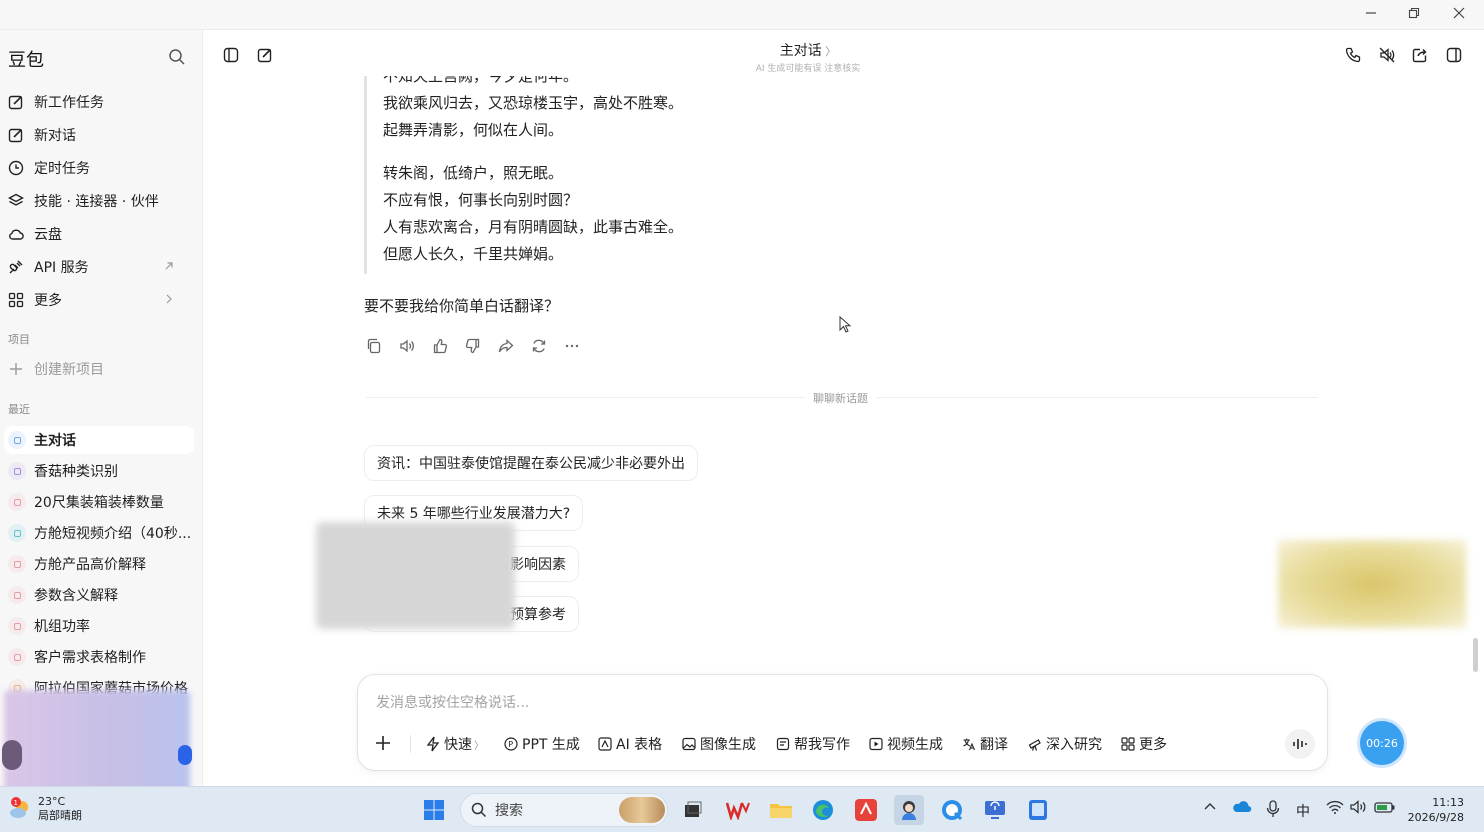 Image resolution: width=1484 pixels, height=832 pixels. I want to click on page-subtitle: AI 生成可能有误 注意核实, so click(808, 69).